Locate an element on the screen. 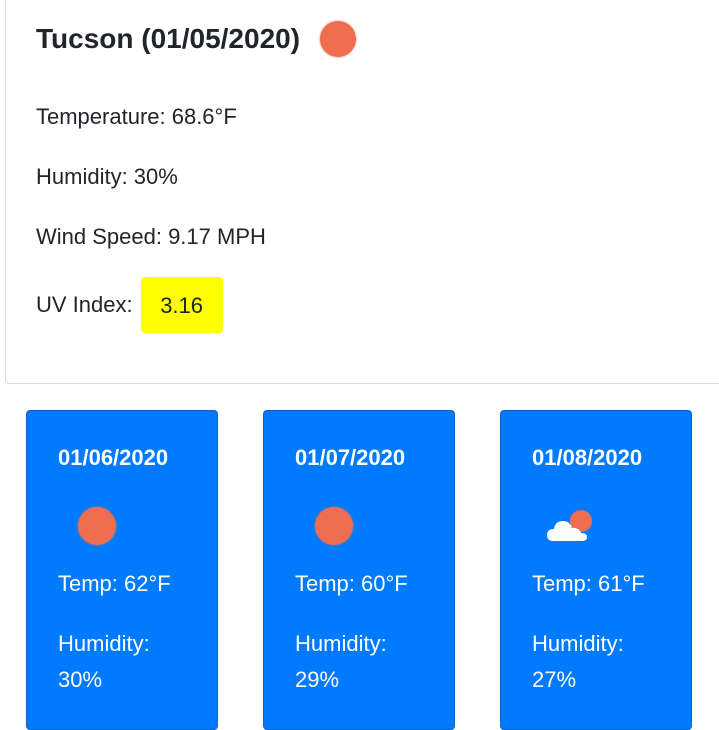 This screenshot has width=719, height=730. humidity-text: Humidity: 30% is located at coordinates (107, 176).